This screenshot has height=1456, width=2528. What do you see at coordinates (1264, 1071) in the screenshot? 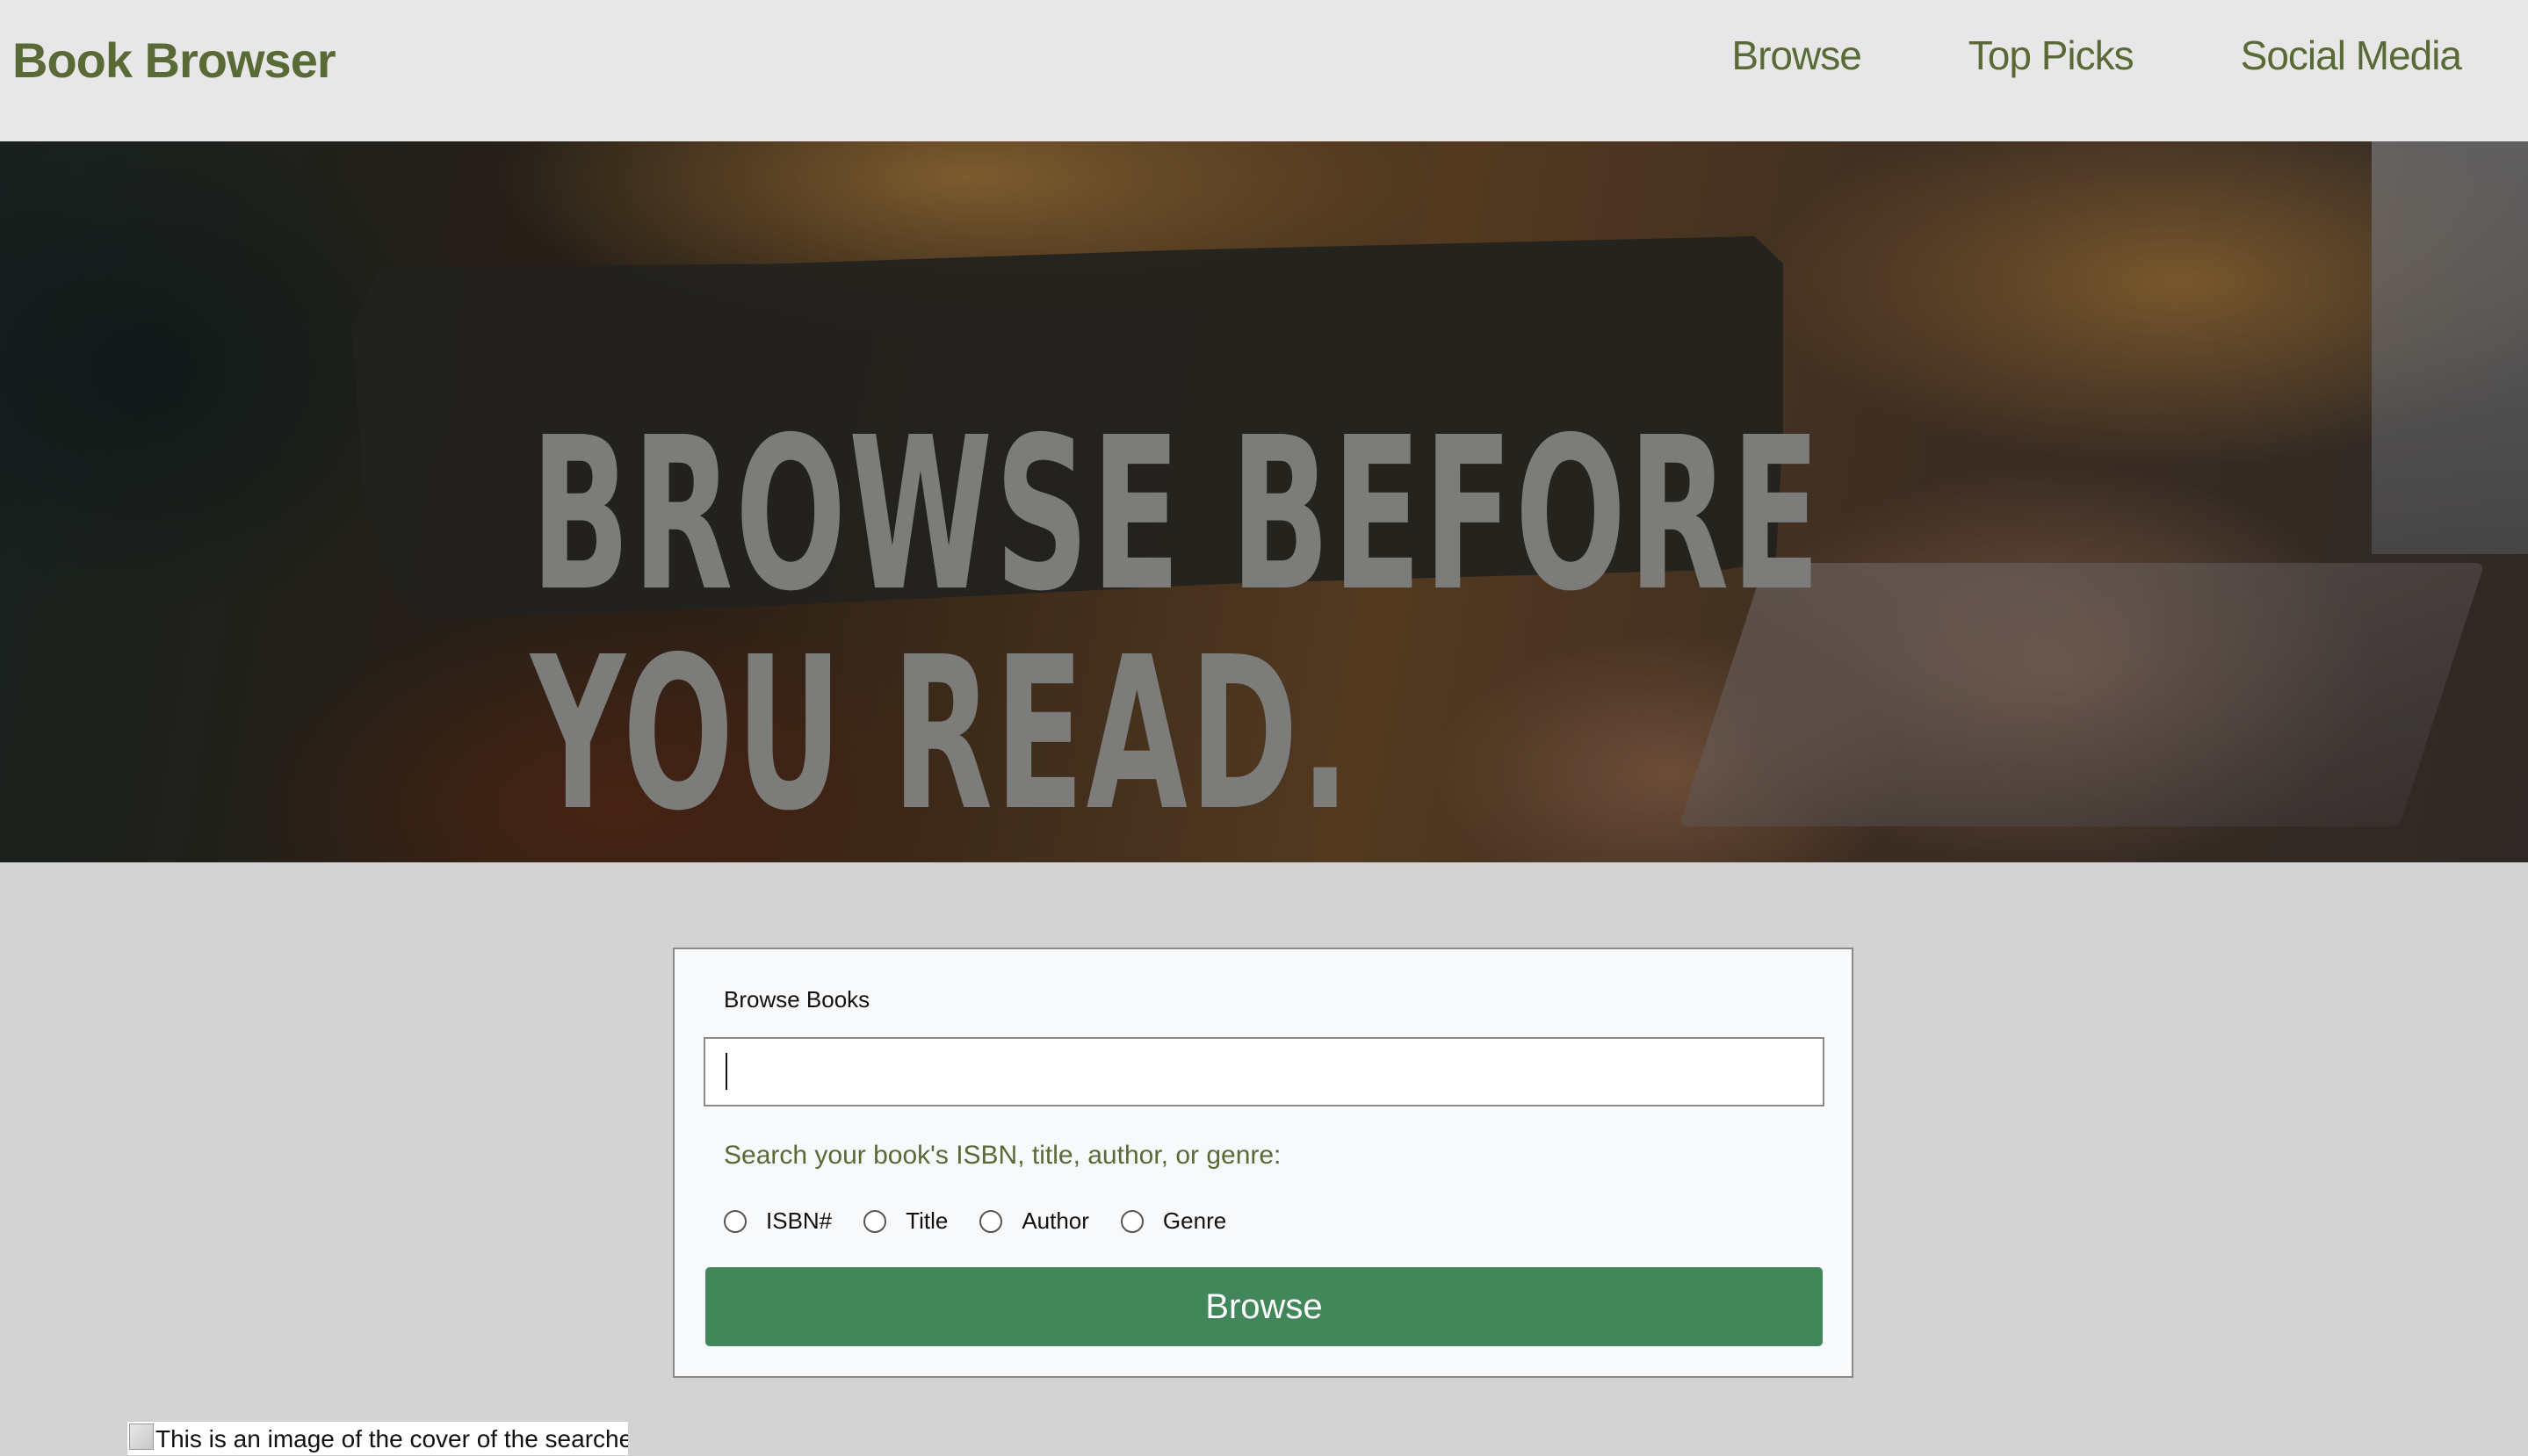
I see `search-input` at bounding box center [1264, 1071].